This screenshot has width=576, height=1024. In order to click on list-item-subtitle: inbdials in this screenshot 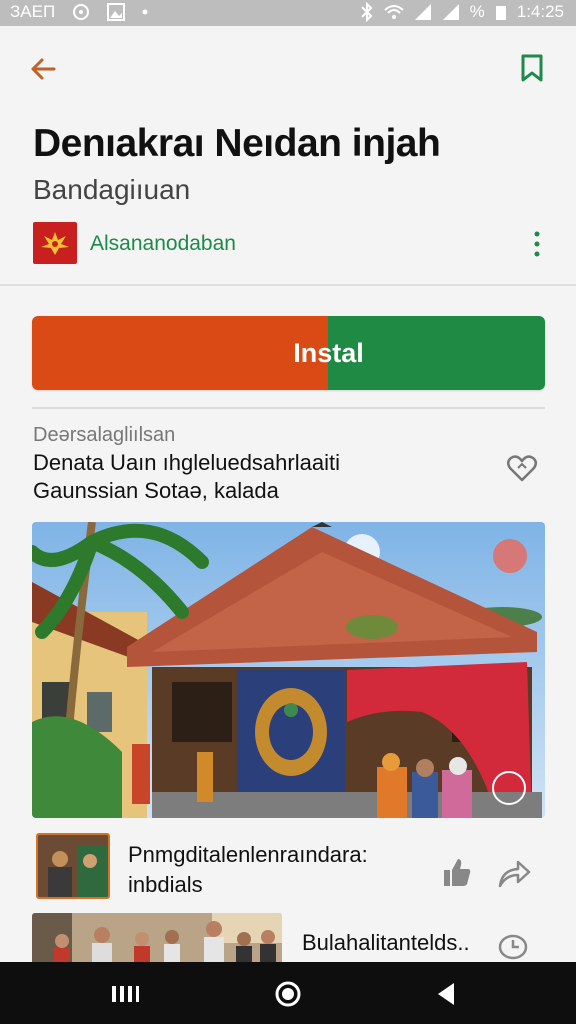, I will do `click(165, 884)`.